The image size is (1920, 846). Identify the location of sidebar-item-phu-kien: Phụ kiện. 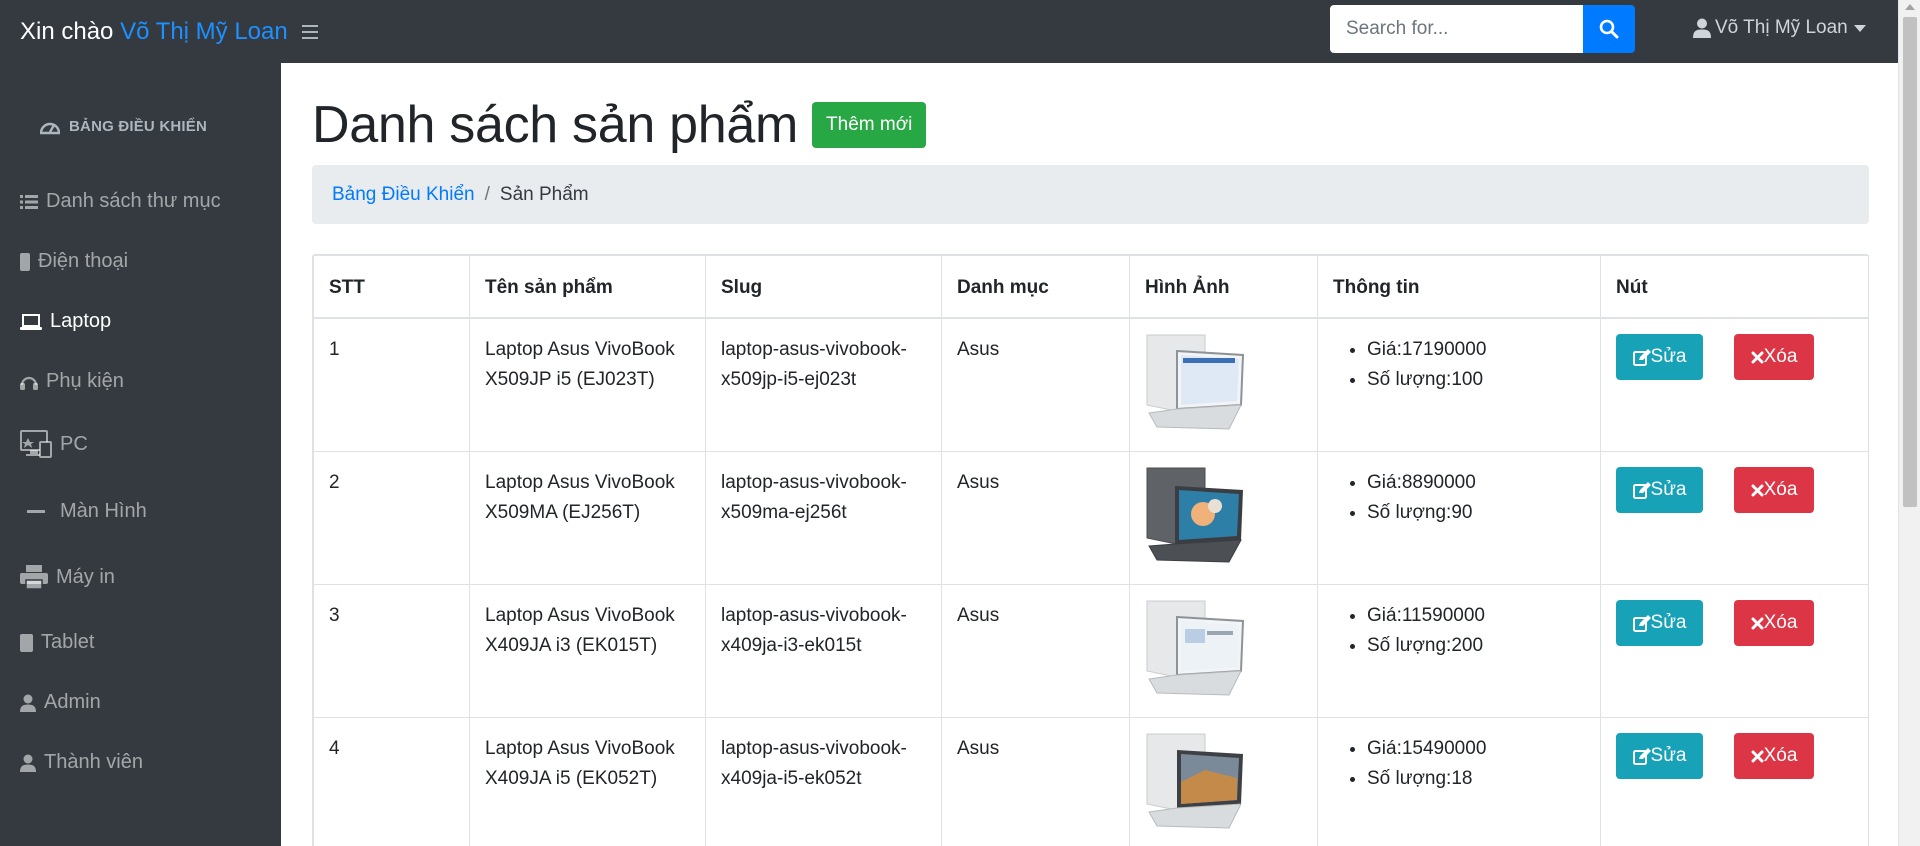
(72, 381).